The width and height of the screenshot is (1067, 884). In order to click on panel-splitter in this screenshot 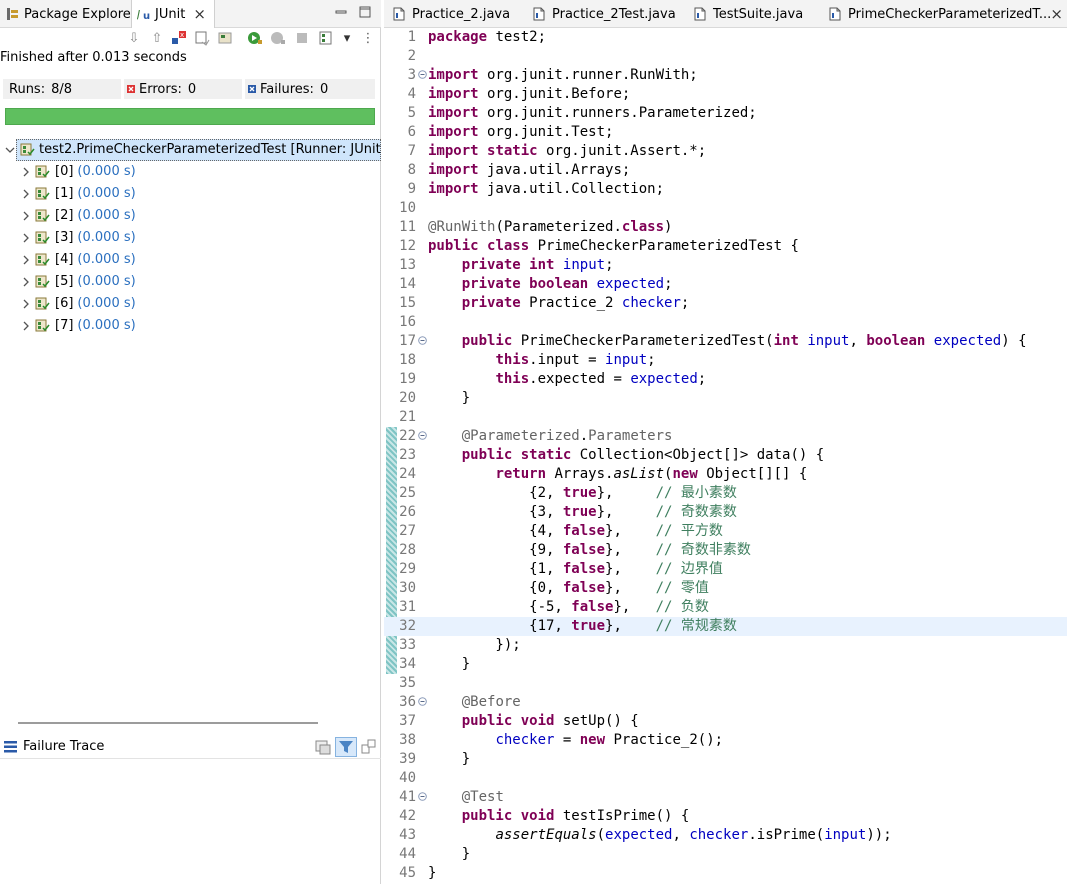, I will do `click(168, 723)`.